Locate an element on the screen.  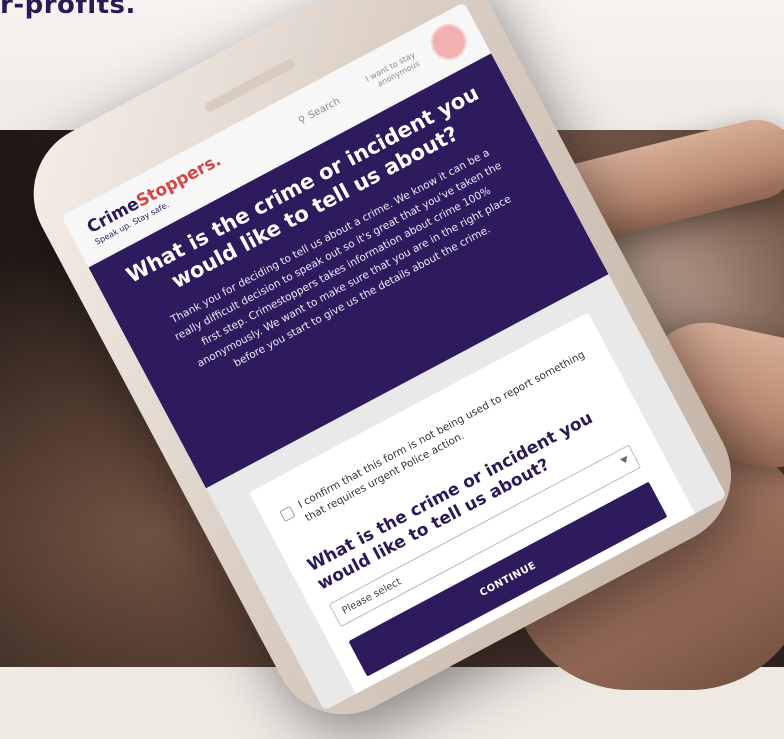
anonymous-avatar is located at coordinates (449, 42).